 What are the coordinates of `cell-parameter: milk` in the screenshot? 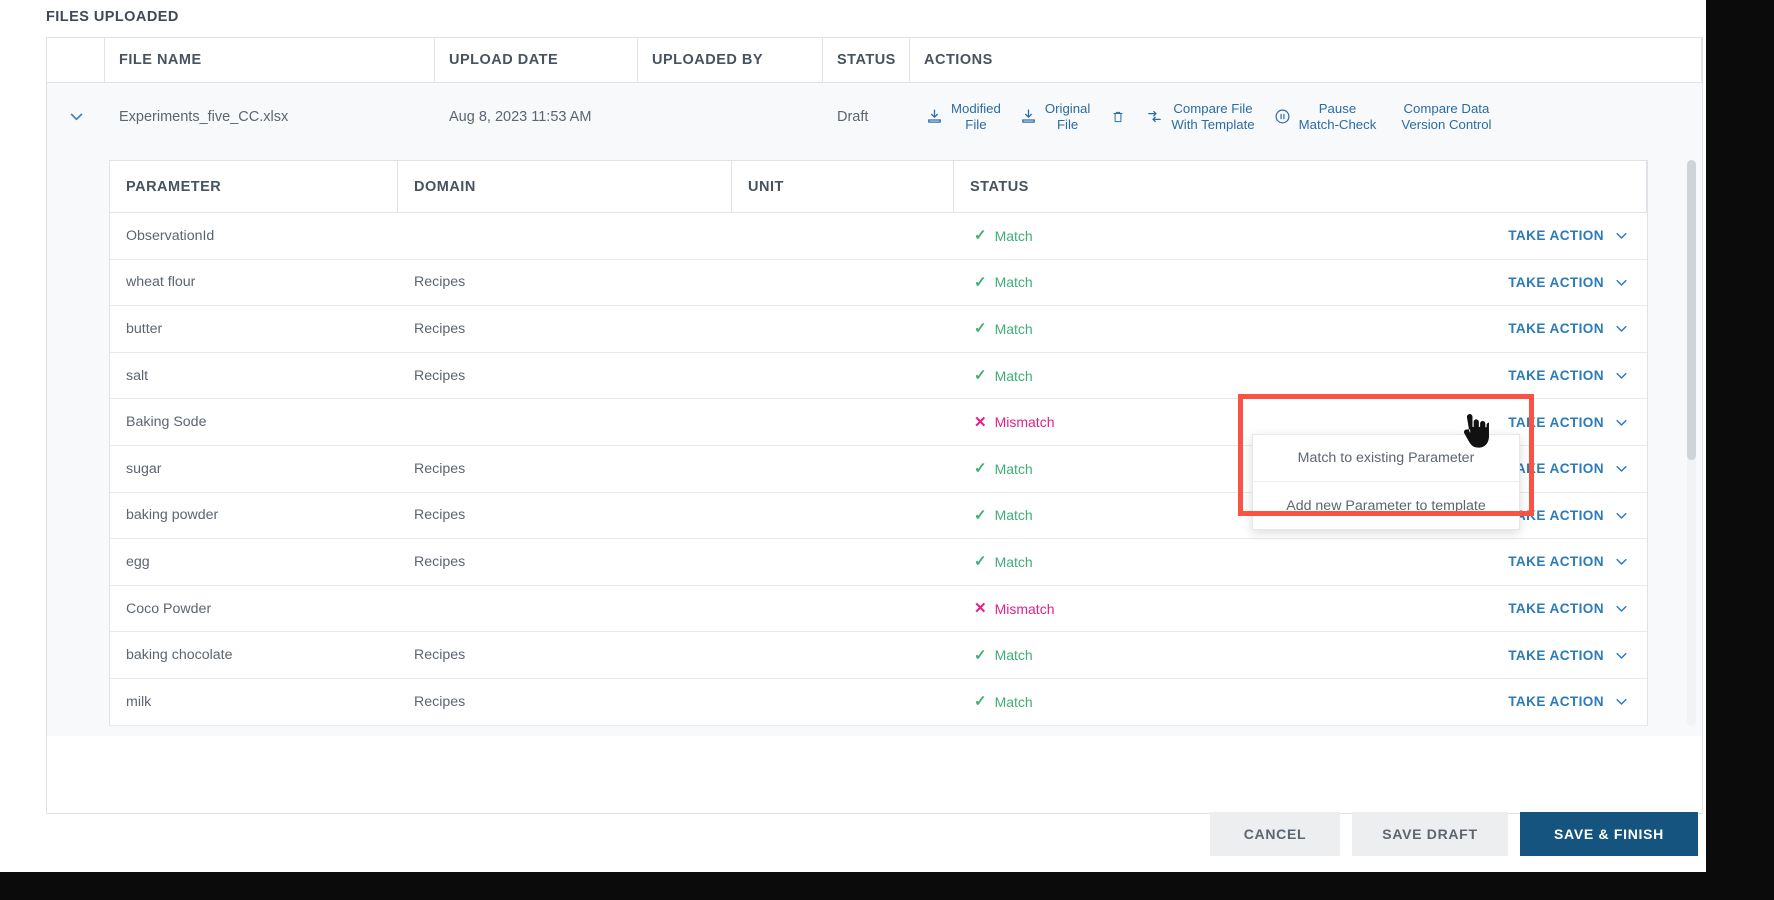 It's located at (139, 701).